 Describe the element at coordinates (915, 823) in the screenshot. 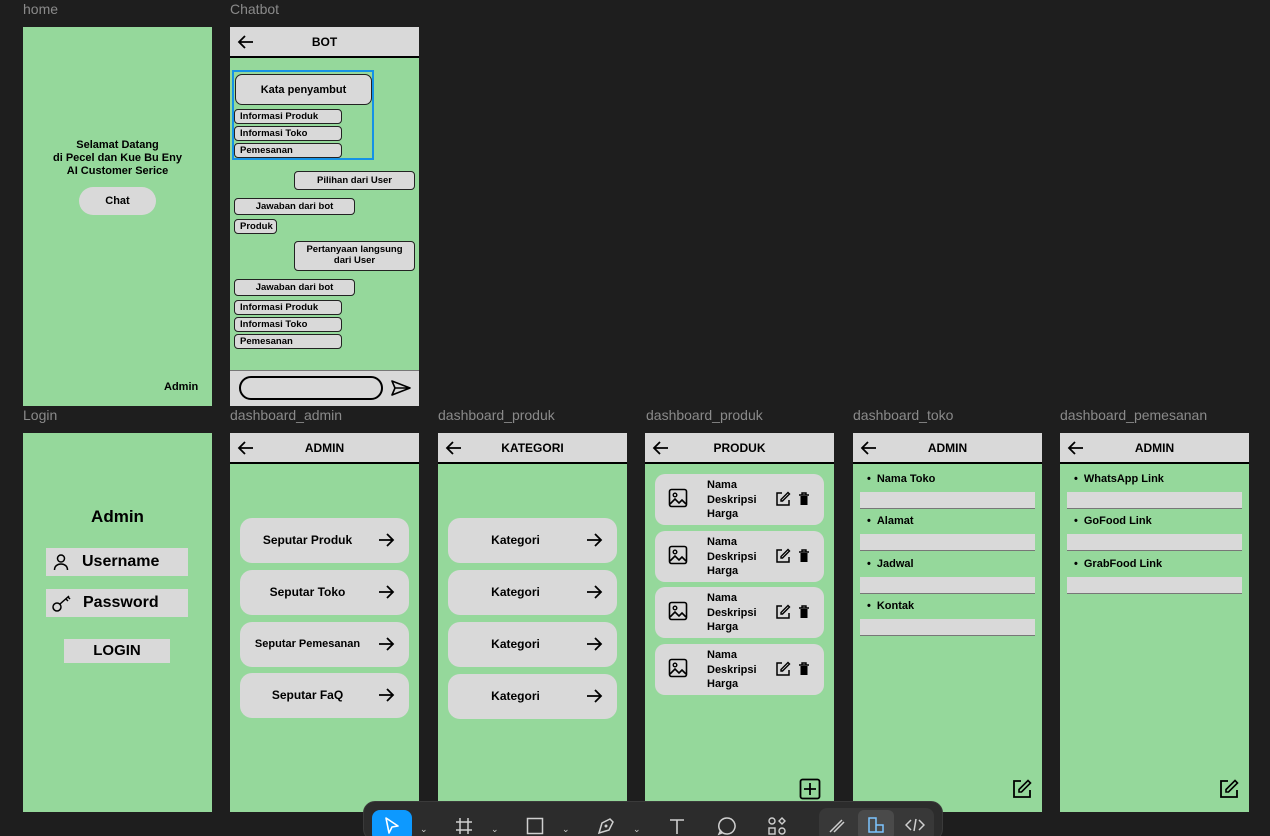

I see `dev-mode` at that location.